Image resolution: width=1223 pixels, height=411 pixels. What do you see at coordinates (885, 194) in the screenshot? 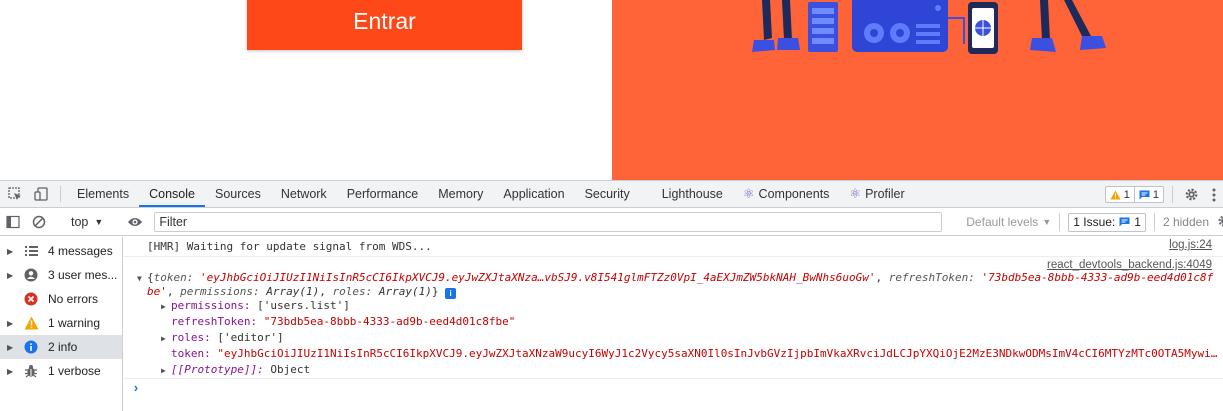
I see `tab-label: Profiler` at bounding box center [885, 194].